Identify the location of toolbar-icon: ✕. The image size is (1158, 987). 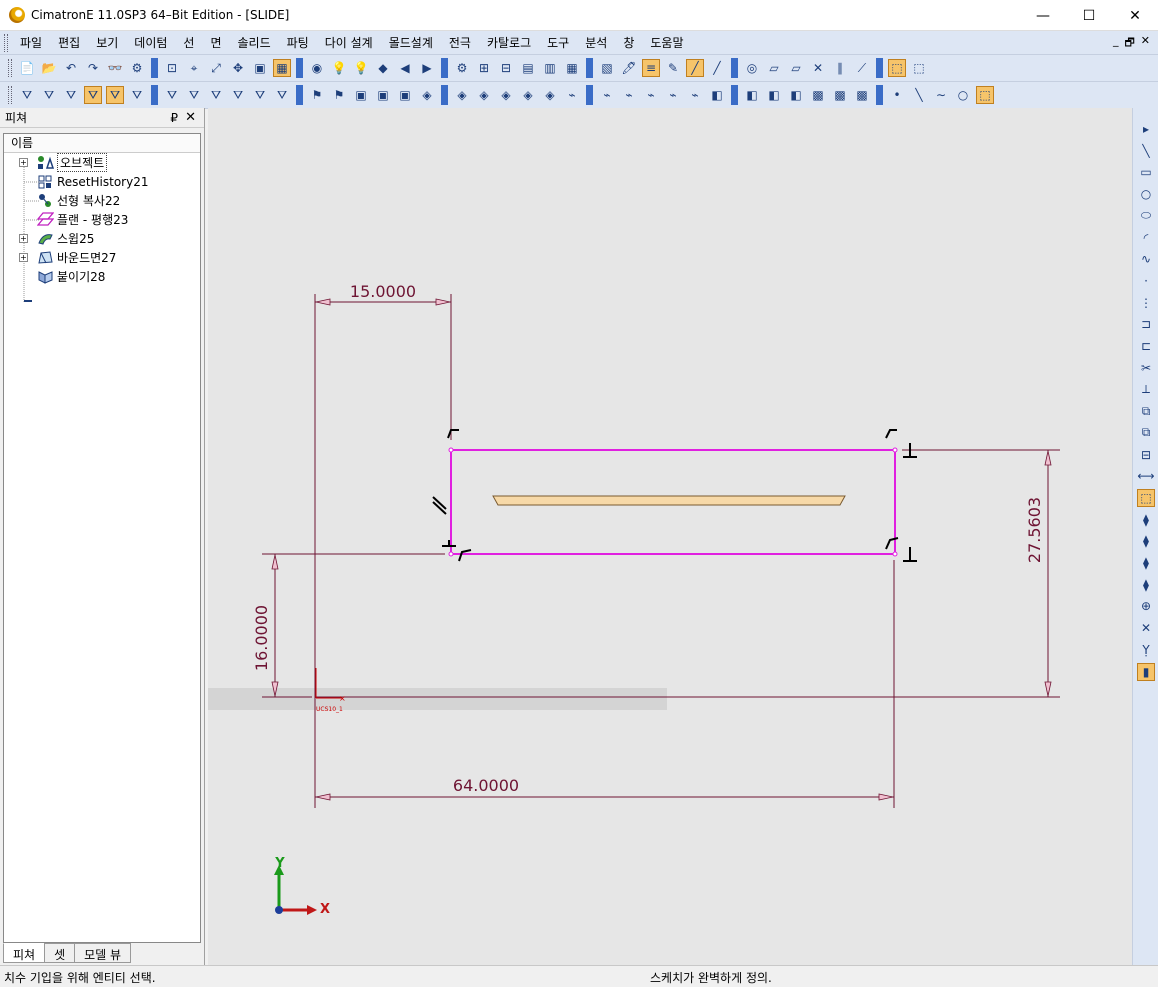
(818, 68).